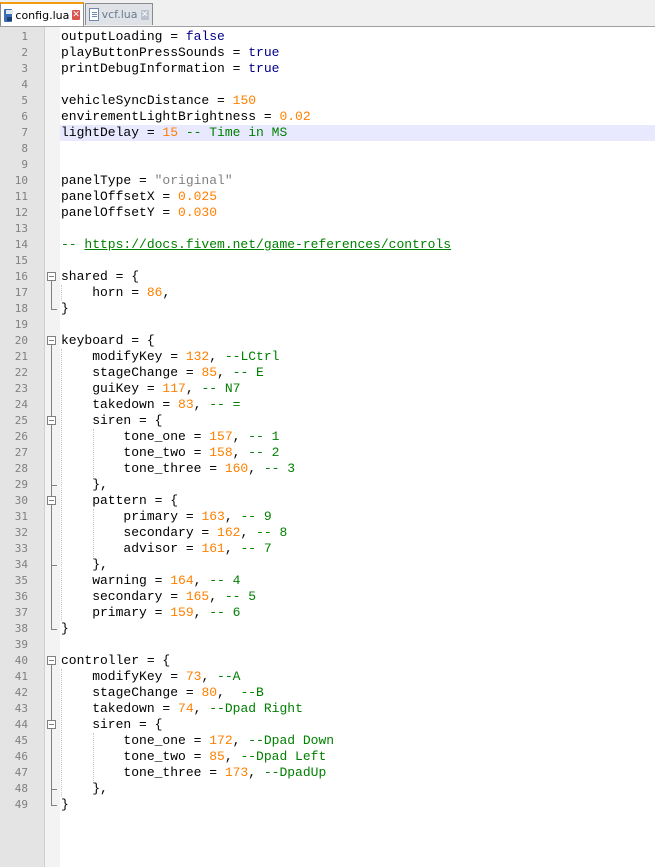 Image resolution: width=655 pixels, height=867 pixels. Describe the element at coordinates (357, 469) in the screenshot. I see `code-line: tone_three = 160, -- 3` at that location.